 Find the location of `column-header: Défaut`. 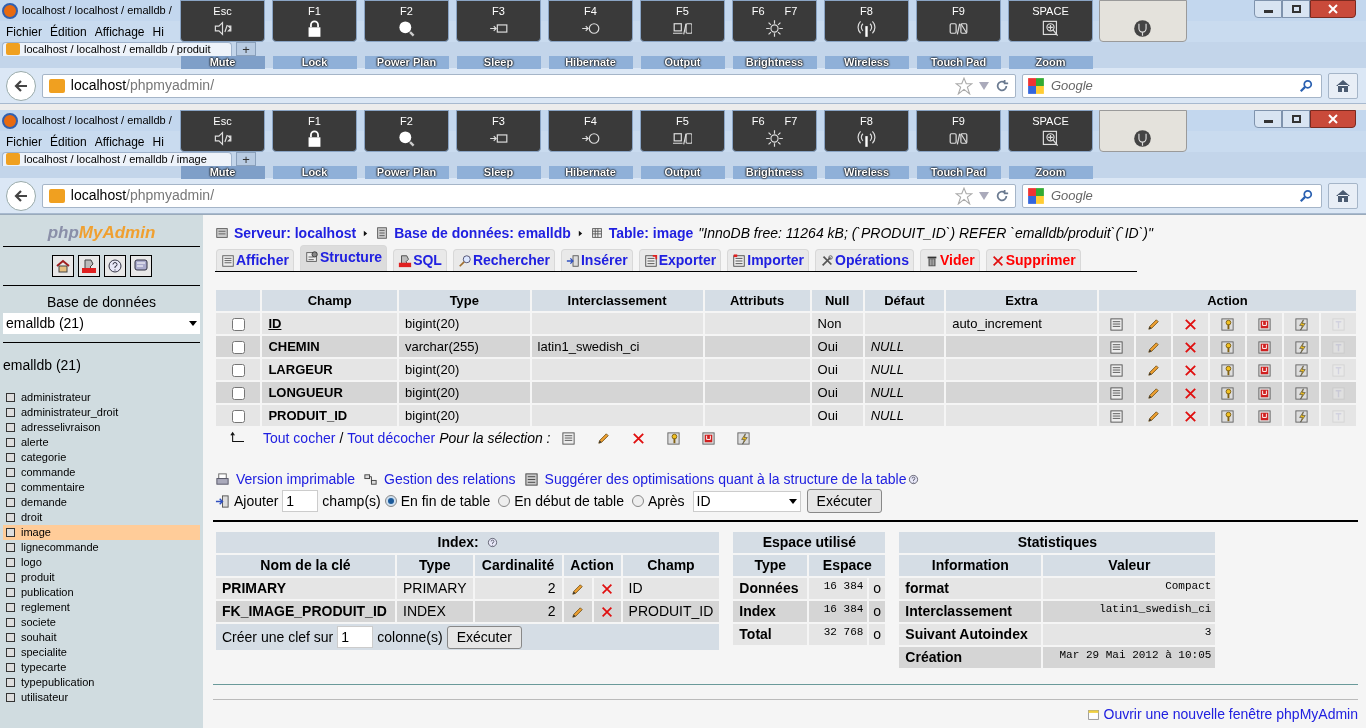

column-header: Défaut is located at coordinates (904, 300).